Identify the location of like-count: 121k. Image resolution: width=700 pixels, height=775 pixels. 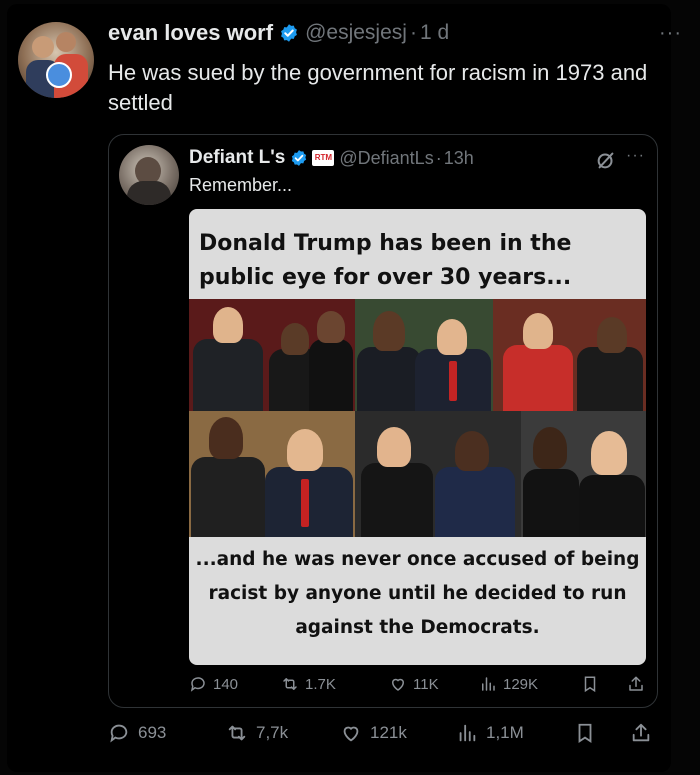
(388, 732).